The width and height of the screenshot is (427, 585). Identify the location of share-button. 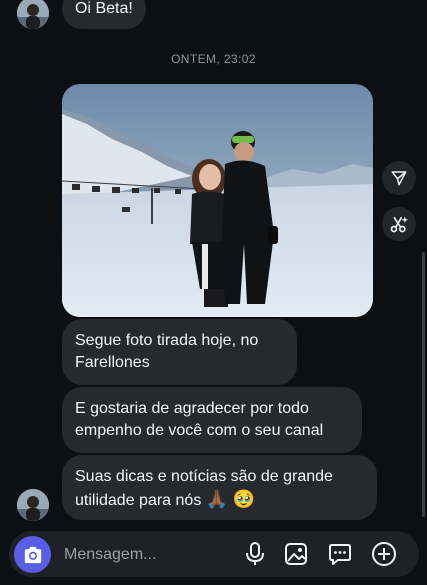
(399, 178).